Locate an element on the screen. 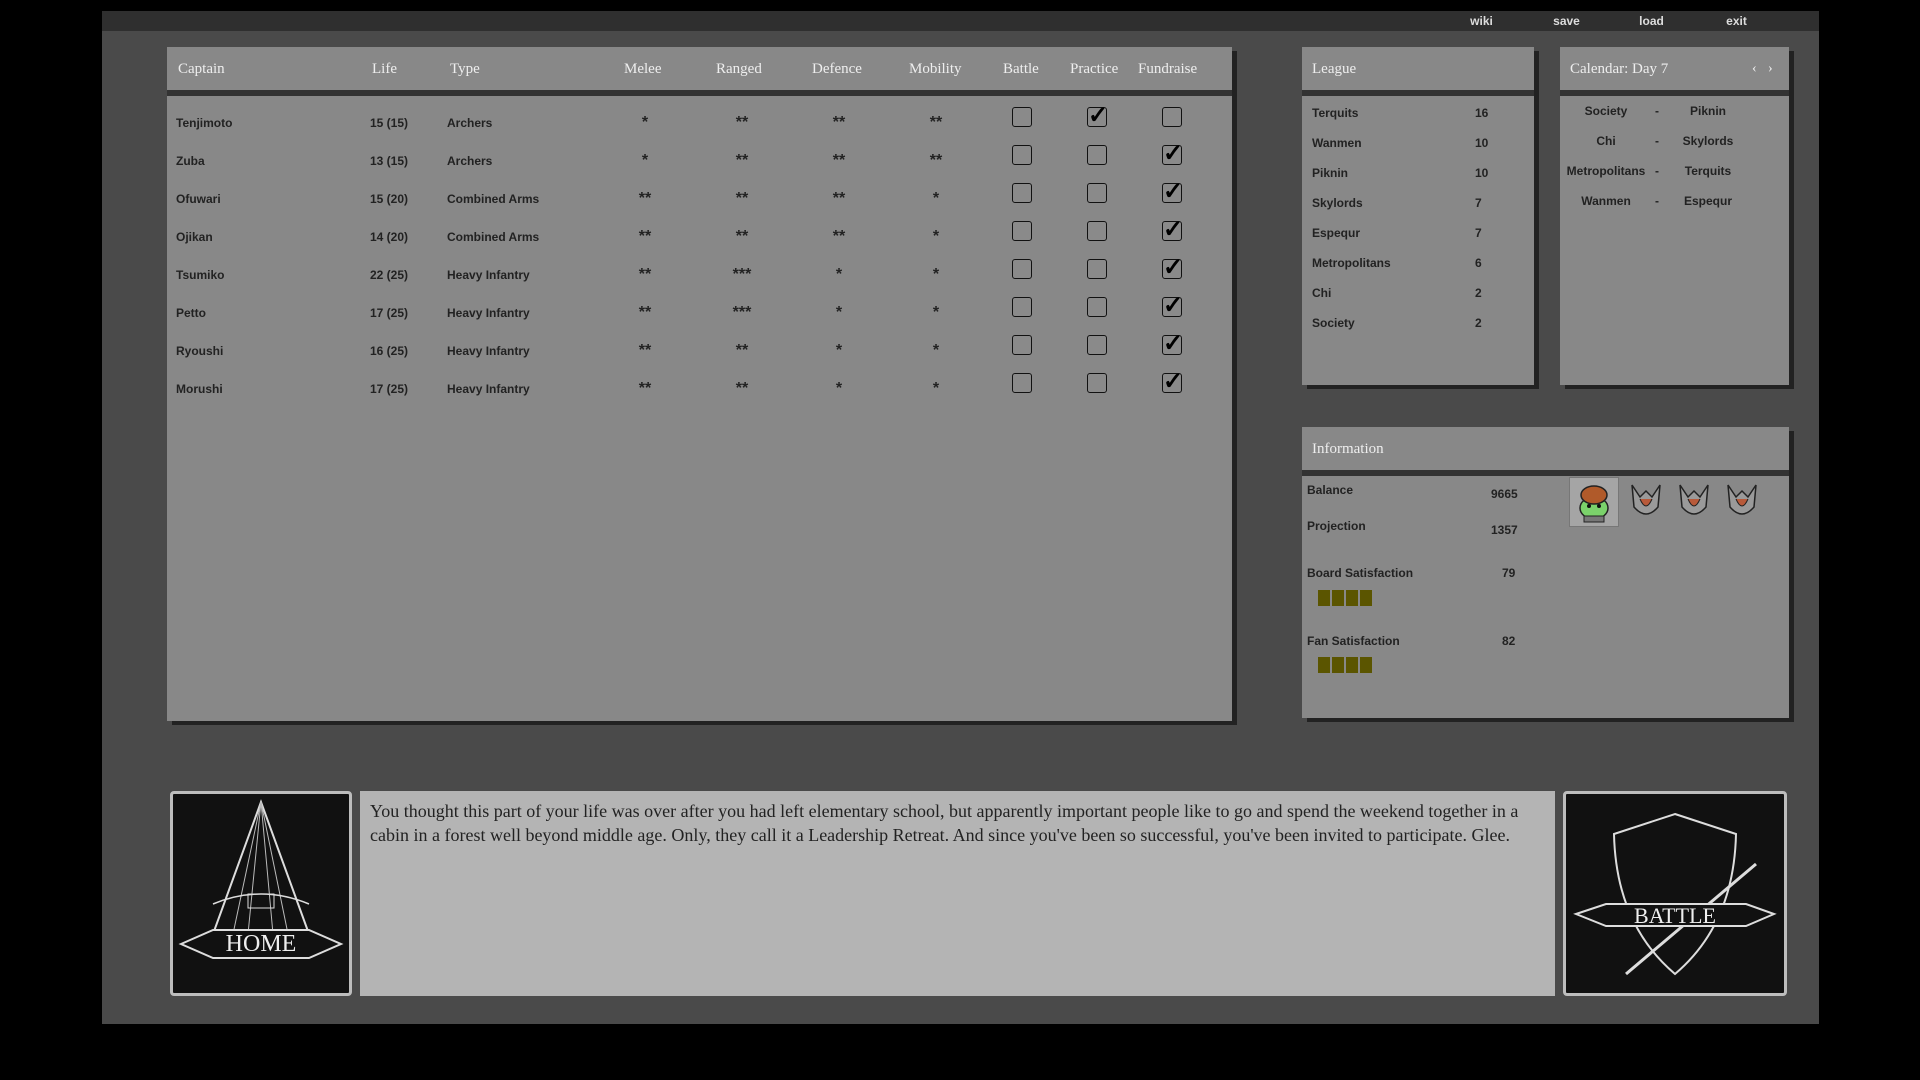 Image resolution: width=1920 pixels, height=1080 pixels. calendar-match: Metropolitans - Terquits is located at coordinates (1674, 179).